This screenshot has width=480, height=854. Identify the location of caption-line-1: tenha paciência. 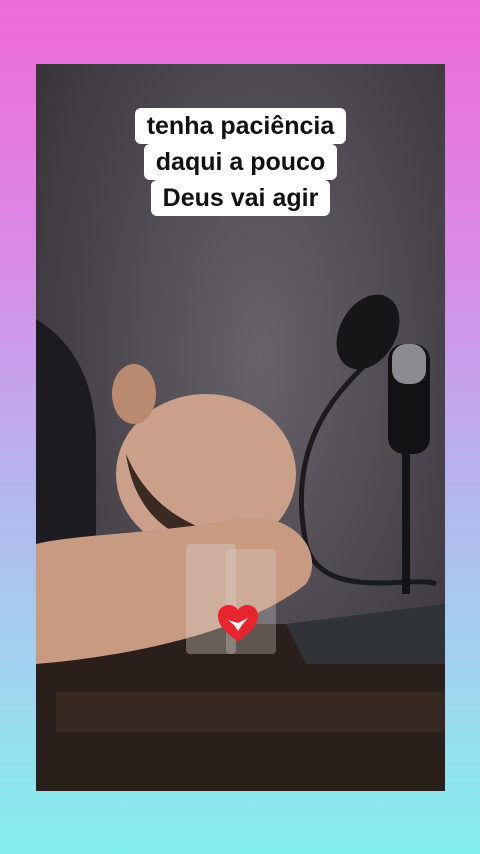
(240, 126).